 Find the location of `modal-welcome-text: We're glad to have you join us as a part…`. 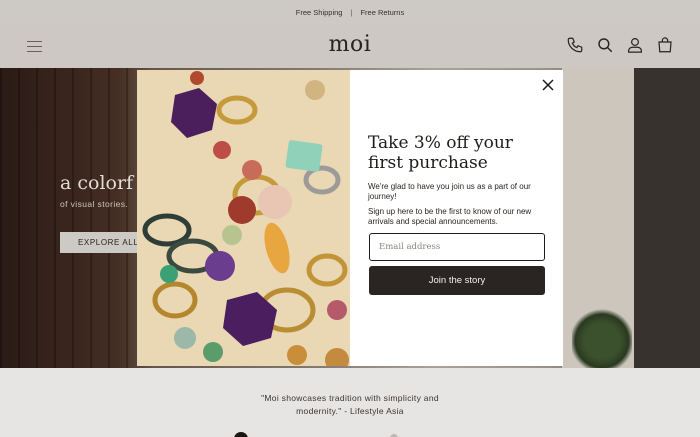

modal-welcome-text: We're glad to have you join us as a part… is located at coordinates (449, 191).